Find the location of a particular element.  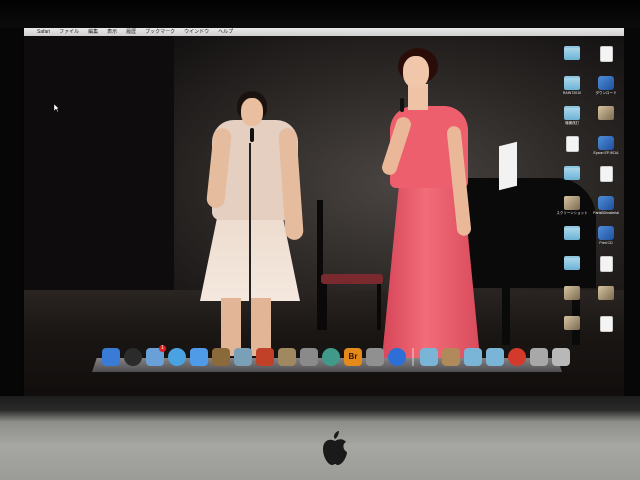

dock-items: 1 Br is located at coordinates (336, 355).